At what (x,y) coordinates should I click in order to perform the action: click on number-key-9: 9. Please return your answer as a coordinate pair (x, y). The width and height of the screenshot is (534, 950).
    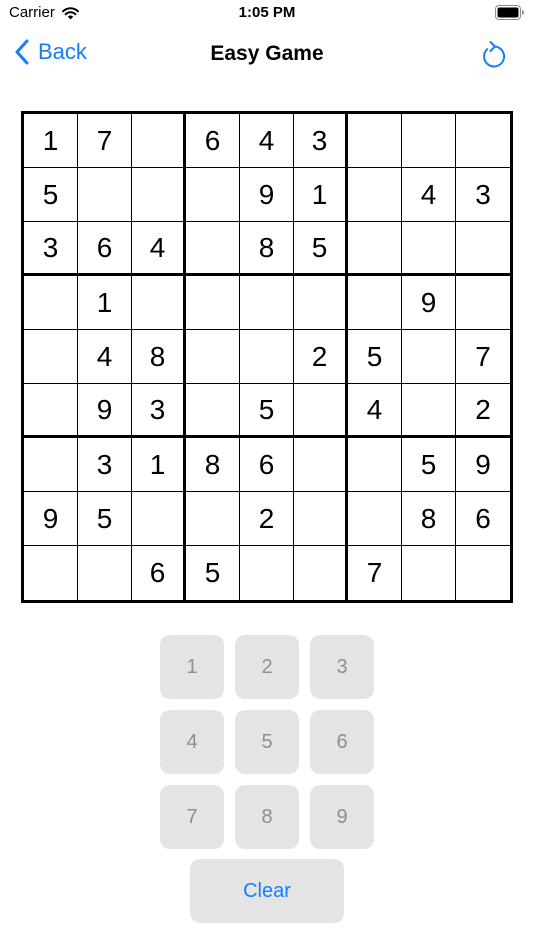
    Looking at the image, I should click on (342, 817).